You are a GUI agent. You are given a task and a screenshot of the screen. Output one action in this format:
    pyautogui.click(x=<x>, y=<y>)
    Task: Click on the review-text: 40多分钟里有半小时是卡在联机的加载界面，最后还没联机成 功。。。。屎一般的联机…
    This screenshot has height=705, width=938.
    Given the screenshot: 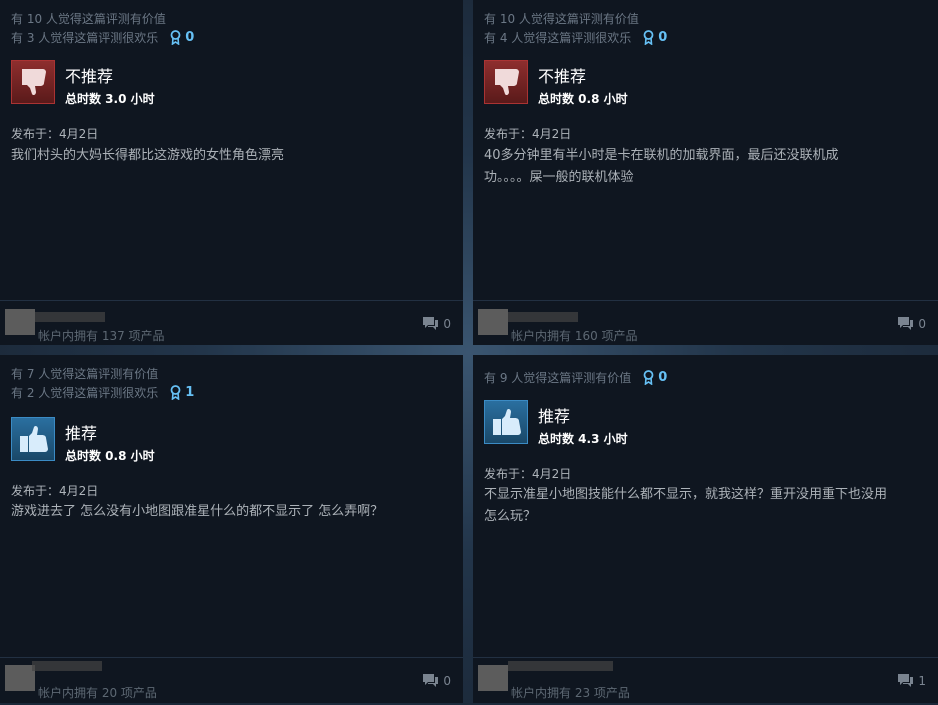 What is the action you would take?
    pyautogui.click(x=702, y=167)
    